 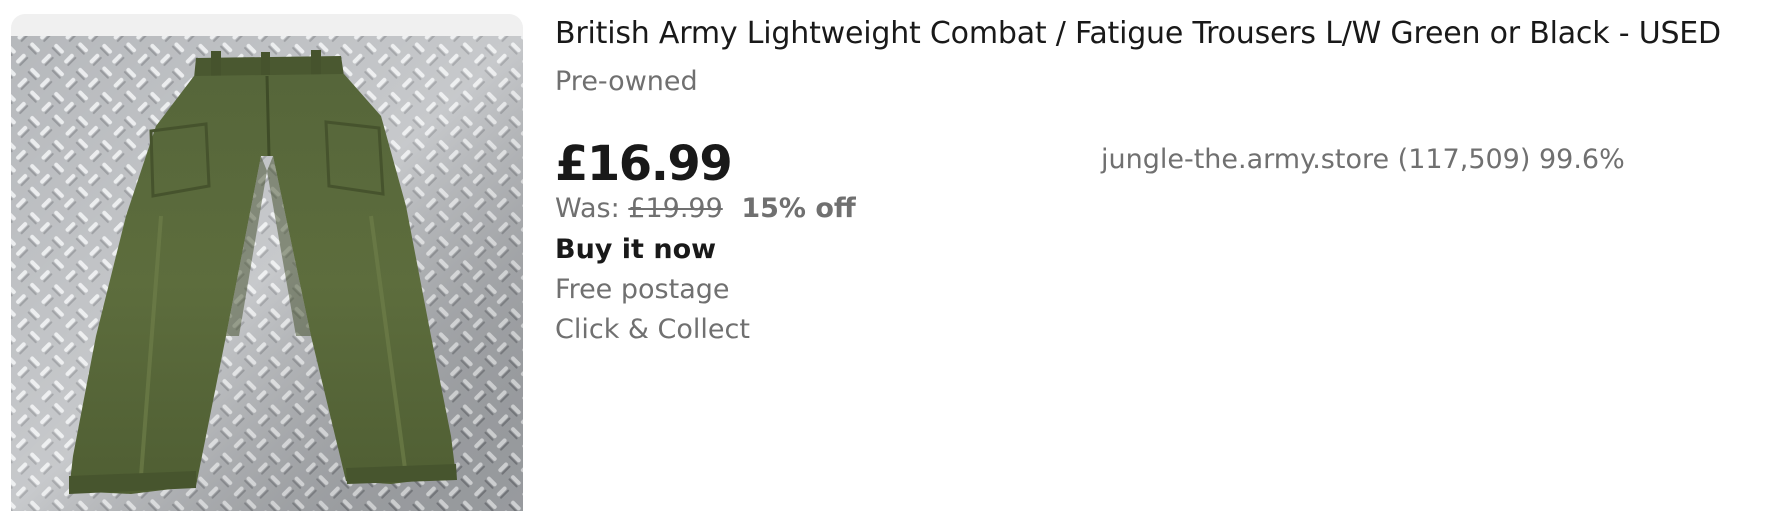 What do you see at coordinates (1363, 159) in the screenshot?
I see `seller-info: jungle-the.army.store (117,509) 99.6%` at bounding box center [1363, 159].